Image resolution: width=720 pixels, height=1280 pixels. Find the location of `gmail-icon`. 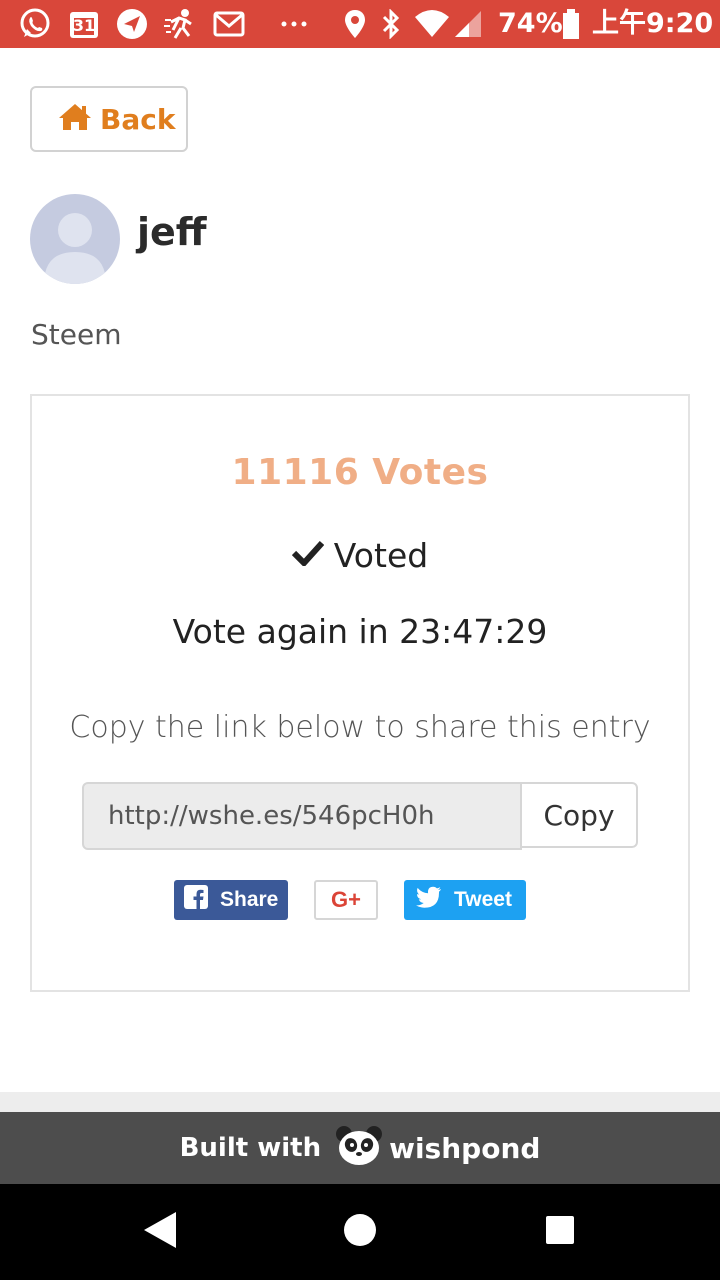

gmail-icon is located at coordinates (229, 24).